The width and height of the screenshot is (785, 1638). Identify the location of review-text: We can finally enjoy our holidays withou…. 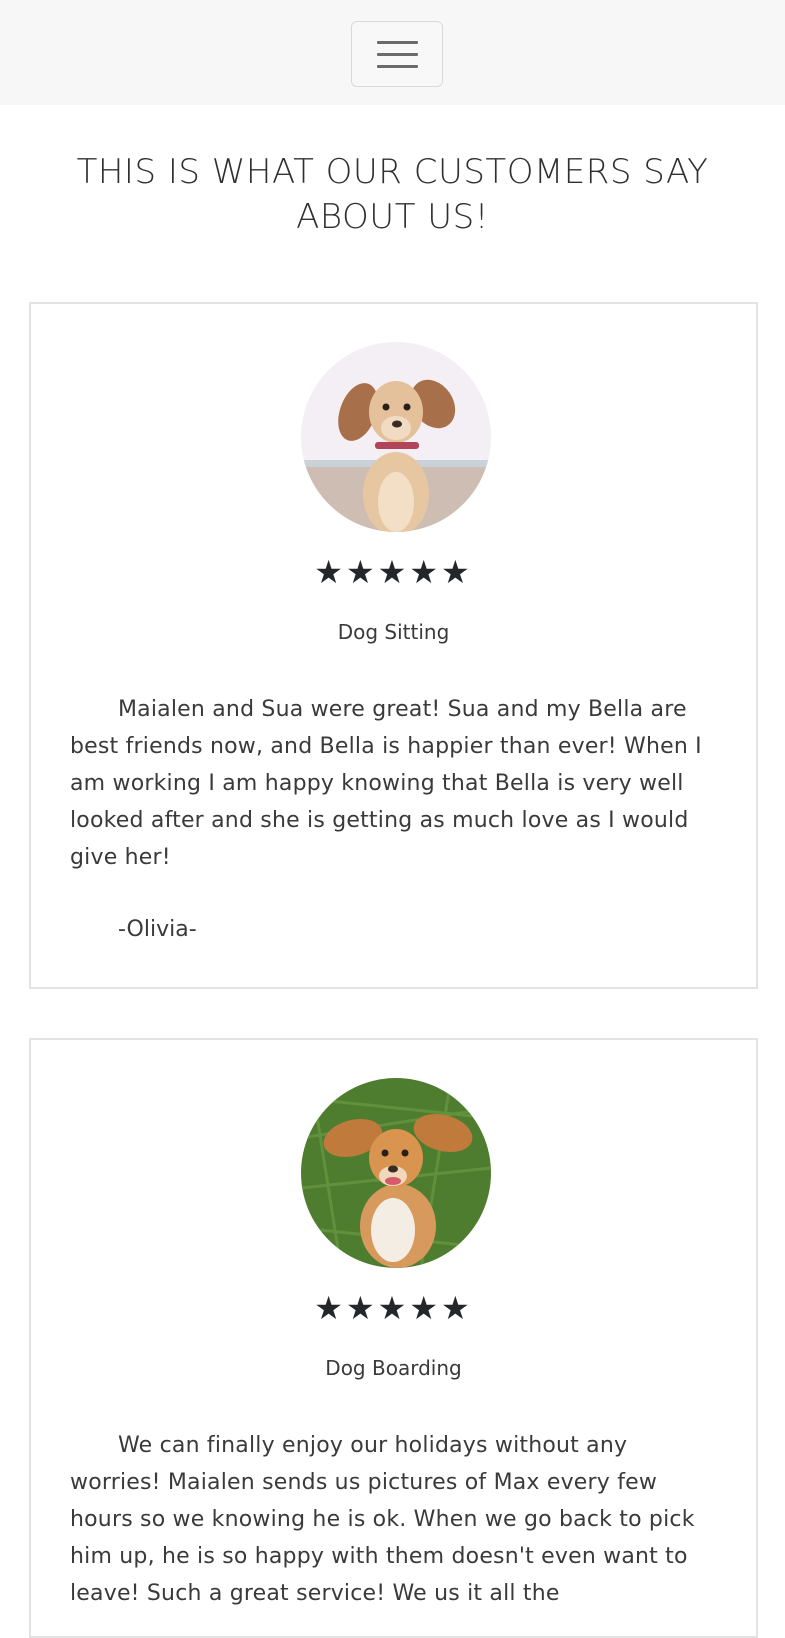
(382, 1519).